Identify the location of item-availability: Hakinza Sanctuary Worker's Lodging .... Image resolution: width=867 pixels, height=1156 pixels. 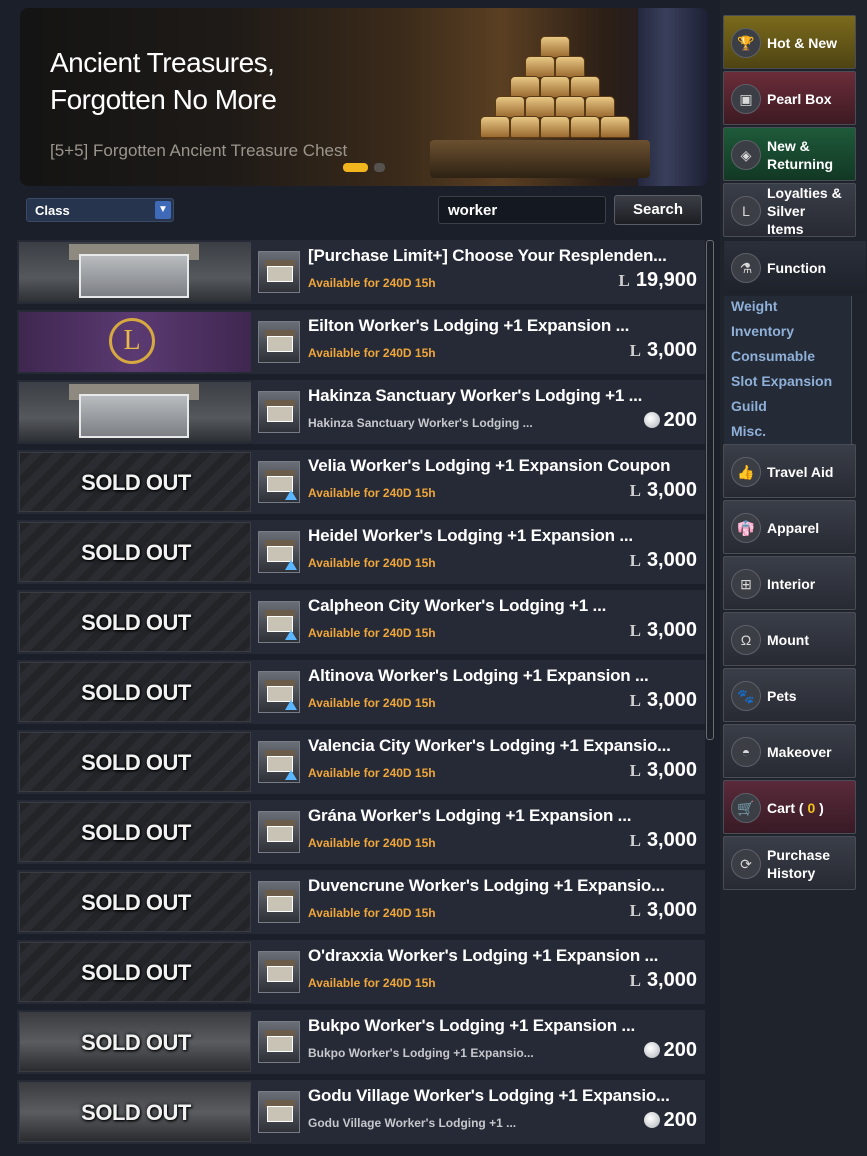
(420, 423).